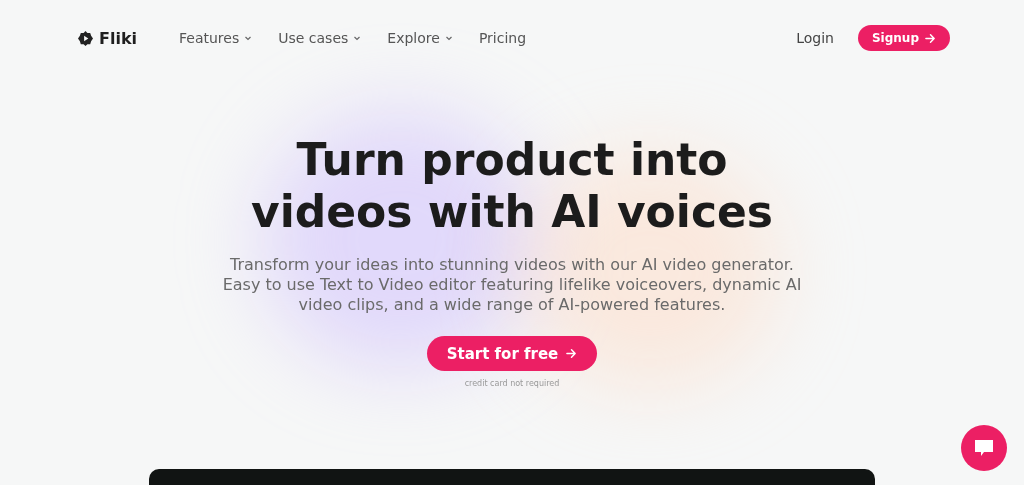  What do you see at coordinates (85, 38) in the screenshot?
I see `logo-icon` at bounding box center [85, 38].